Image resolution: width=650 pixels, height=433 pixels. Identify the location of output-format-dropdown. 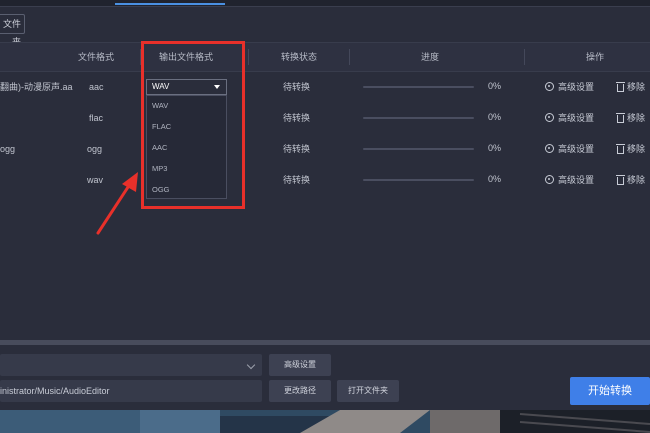
(131, 365).